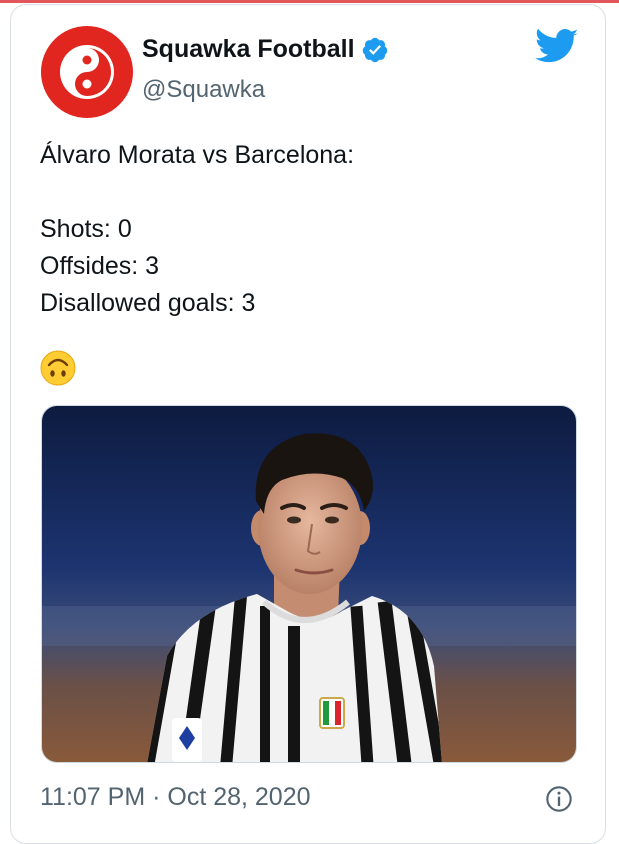 Image resolution: width=619 pixels, height=844 pixels. I want to click on tweet-text-line, so click(197, 192).